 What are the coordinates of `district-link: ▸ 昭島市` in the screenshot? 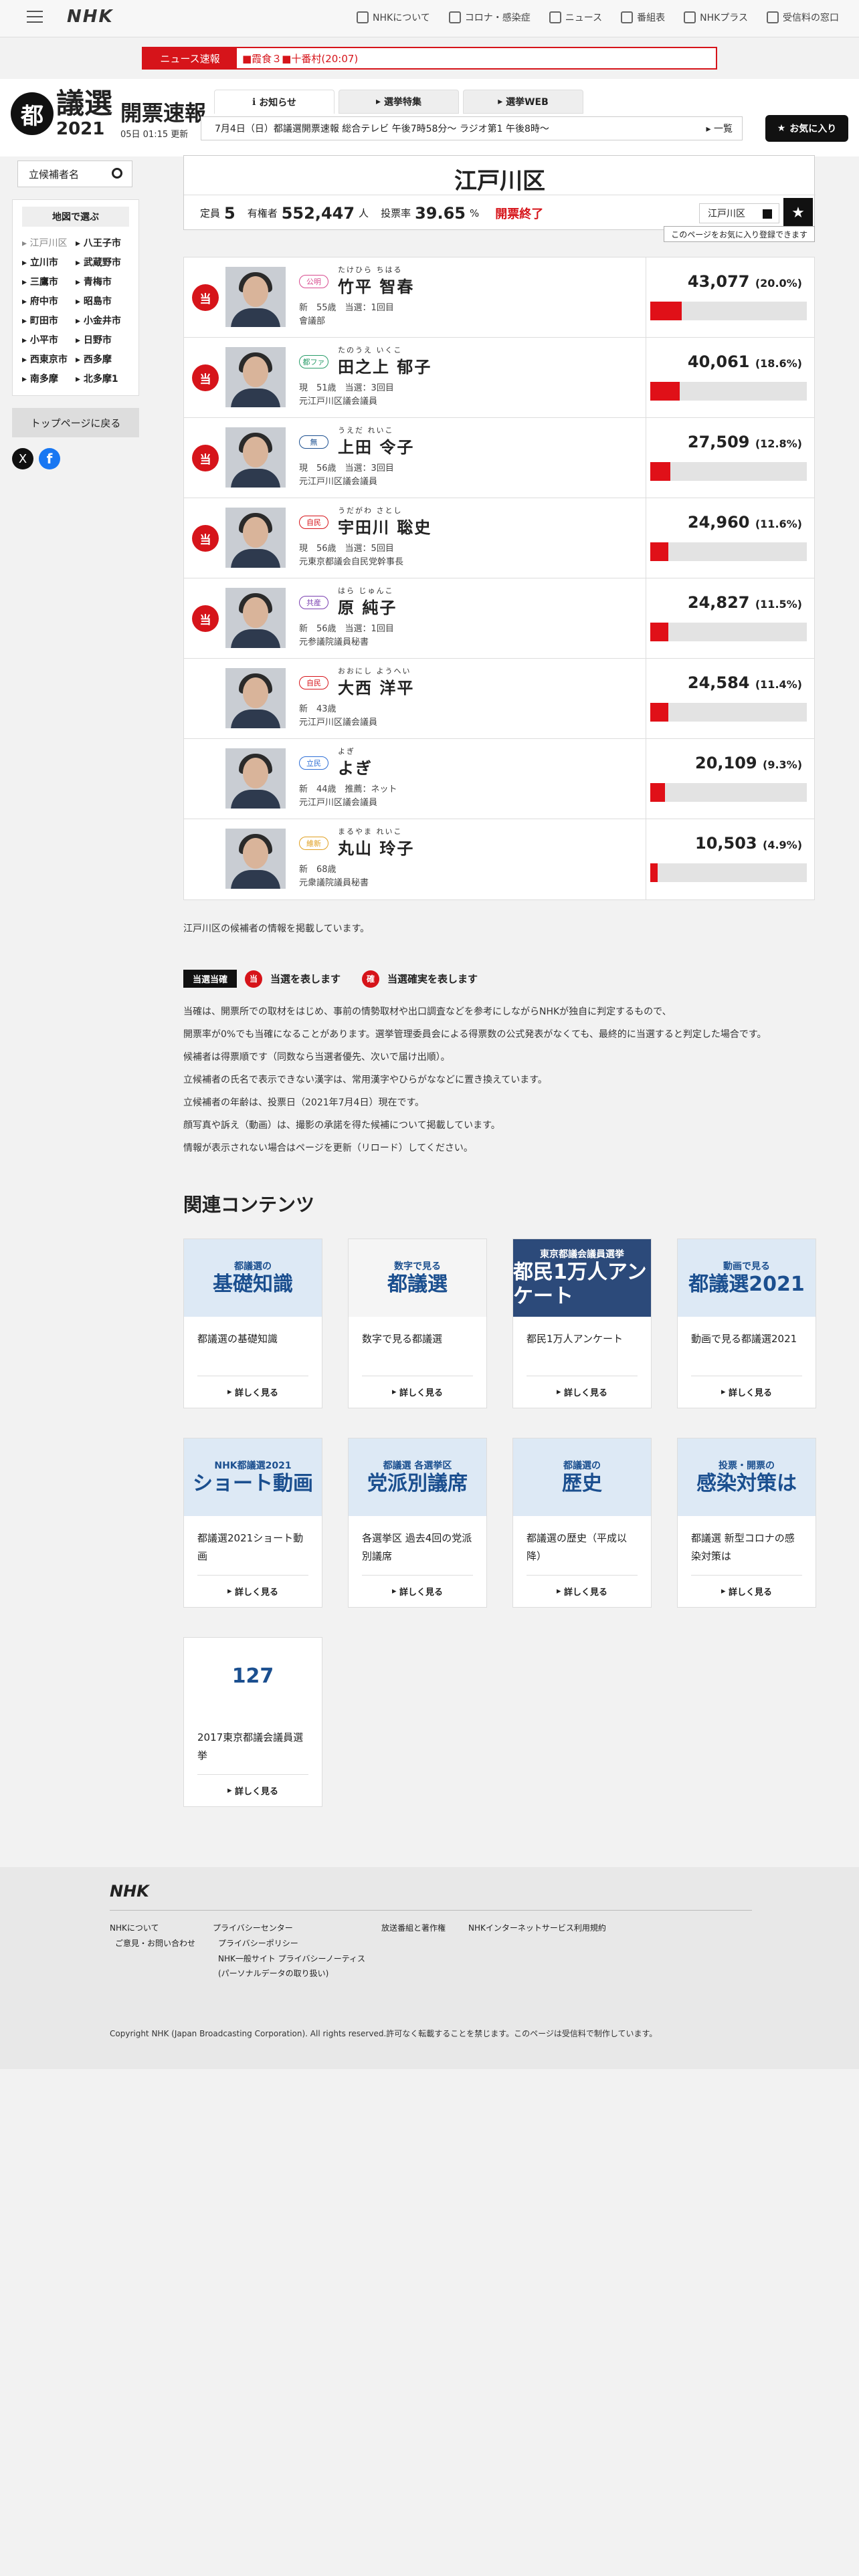 It's located at (102, 301).